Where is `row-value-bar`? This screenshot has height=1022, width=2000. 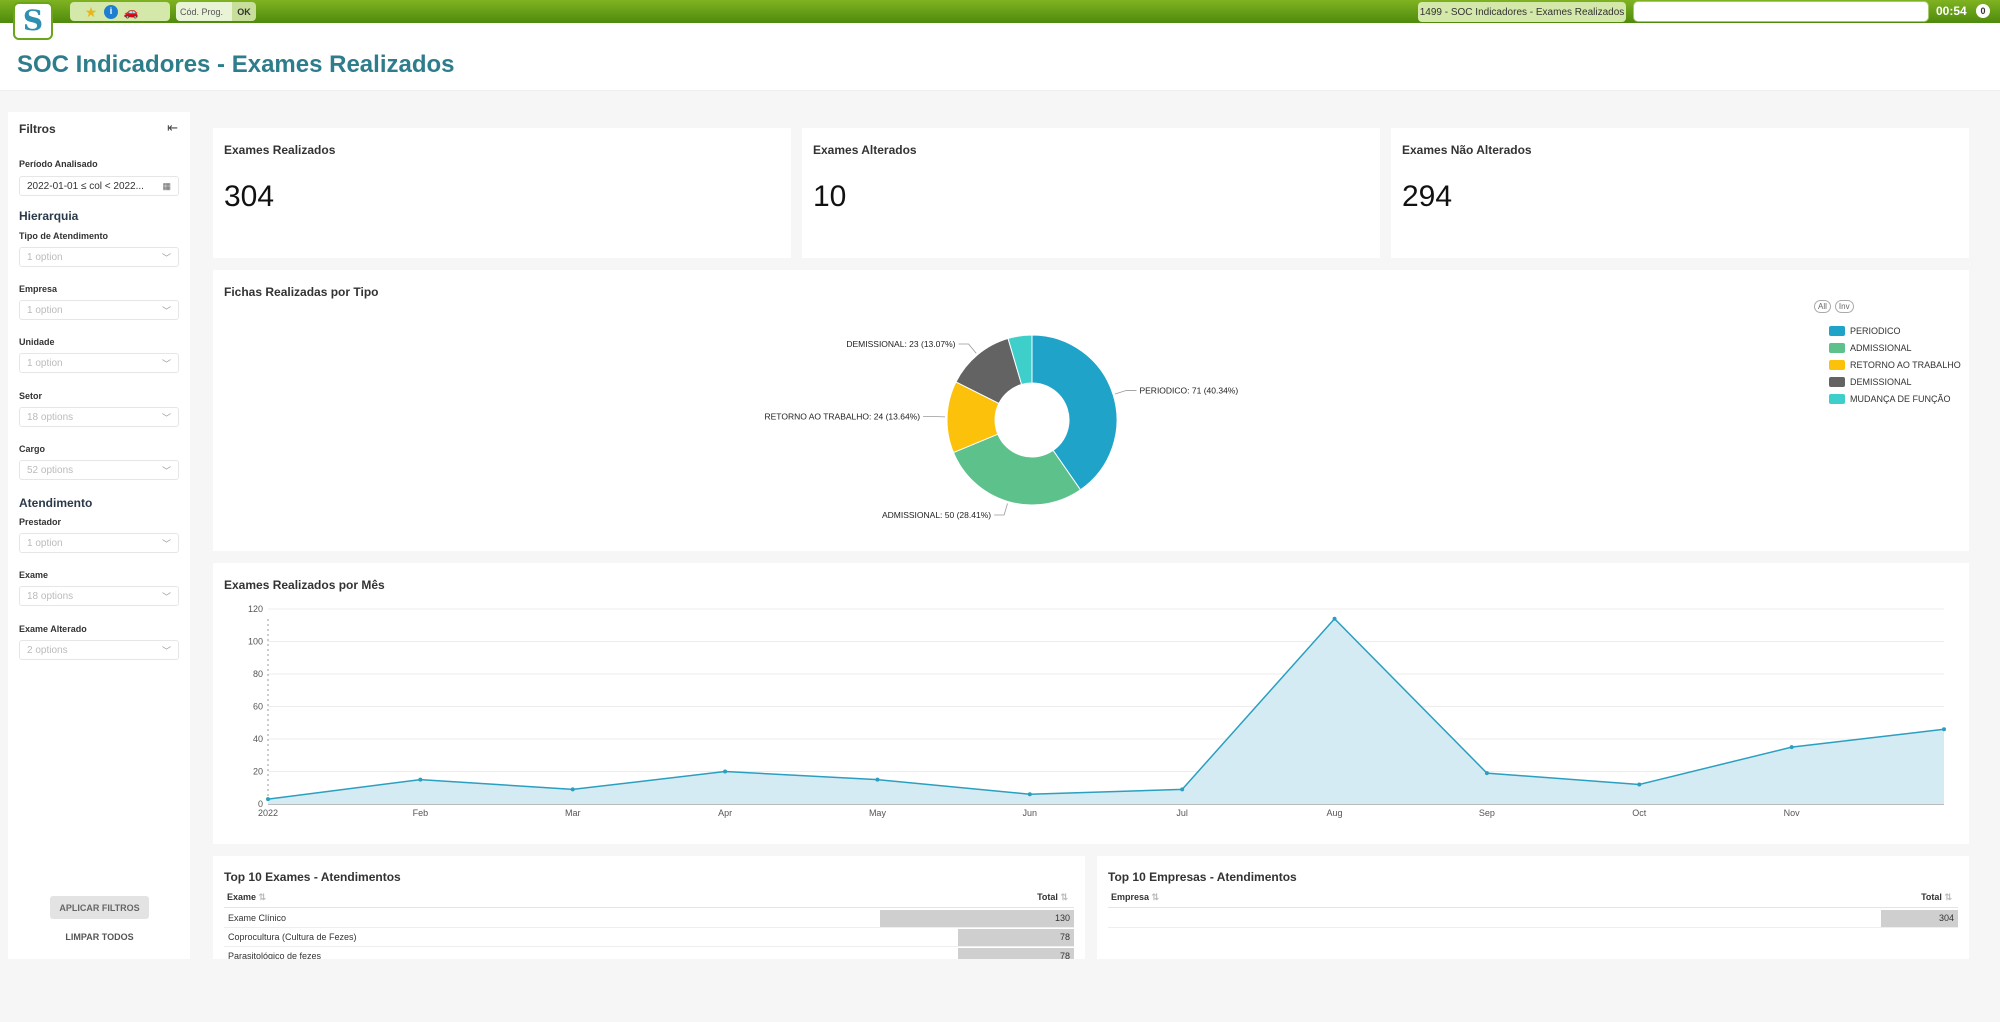
row-value-bar is located at coordinates (1015, 953).